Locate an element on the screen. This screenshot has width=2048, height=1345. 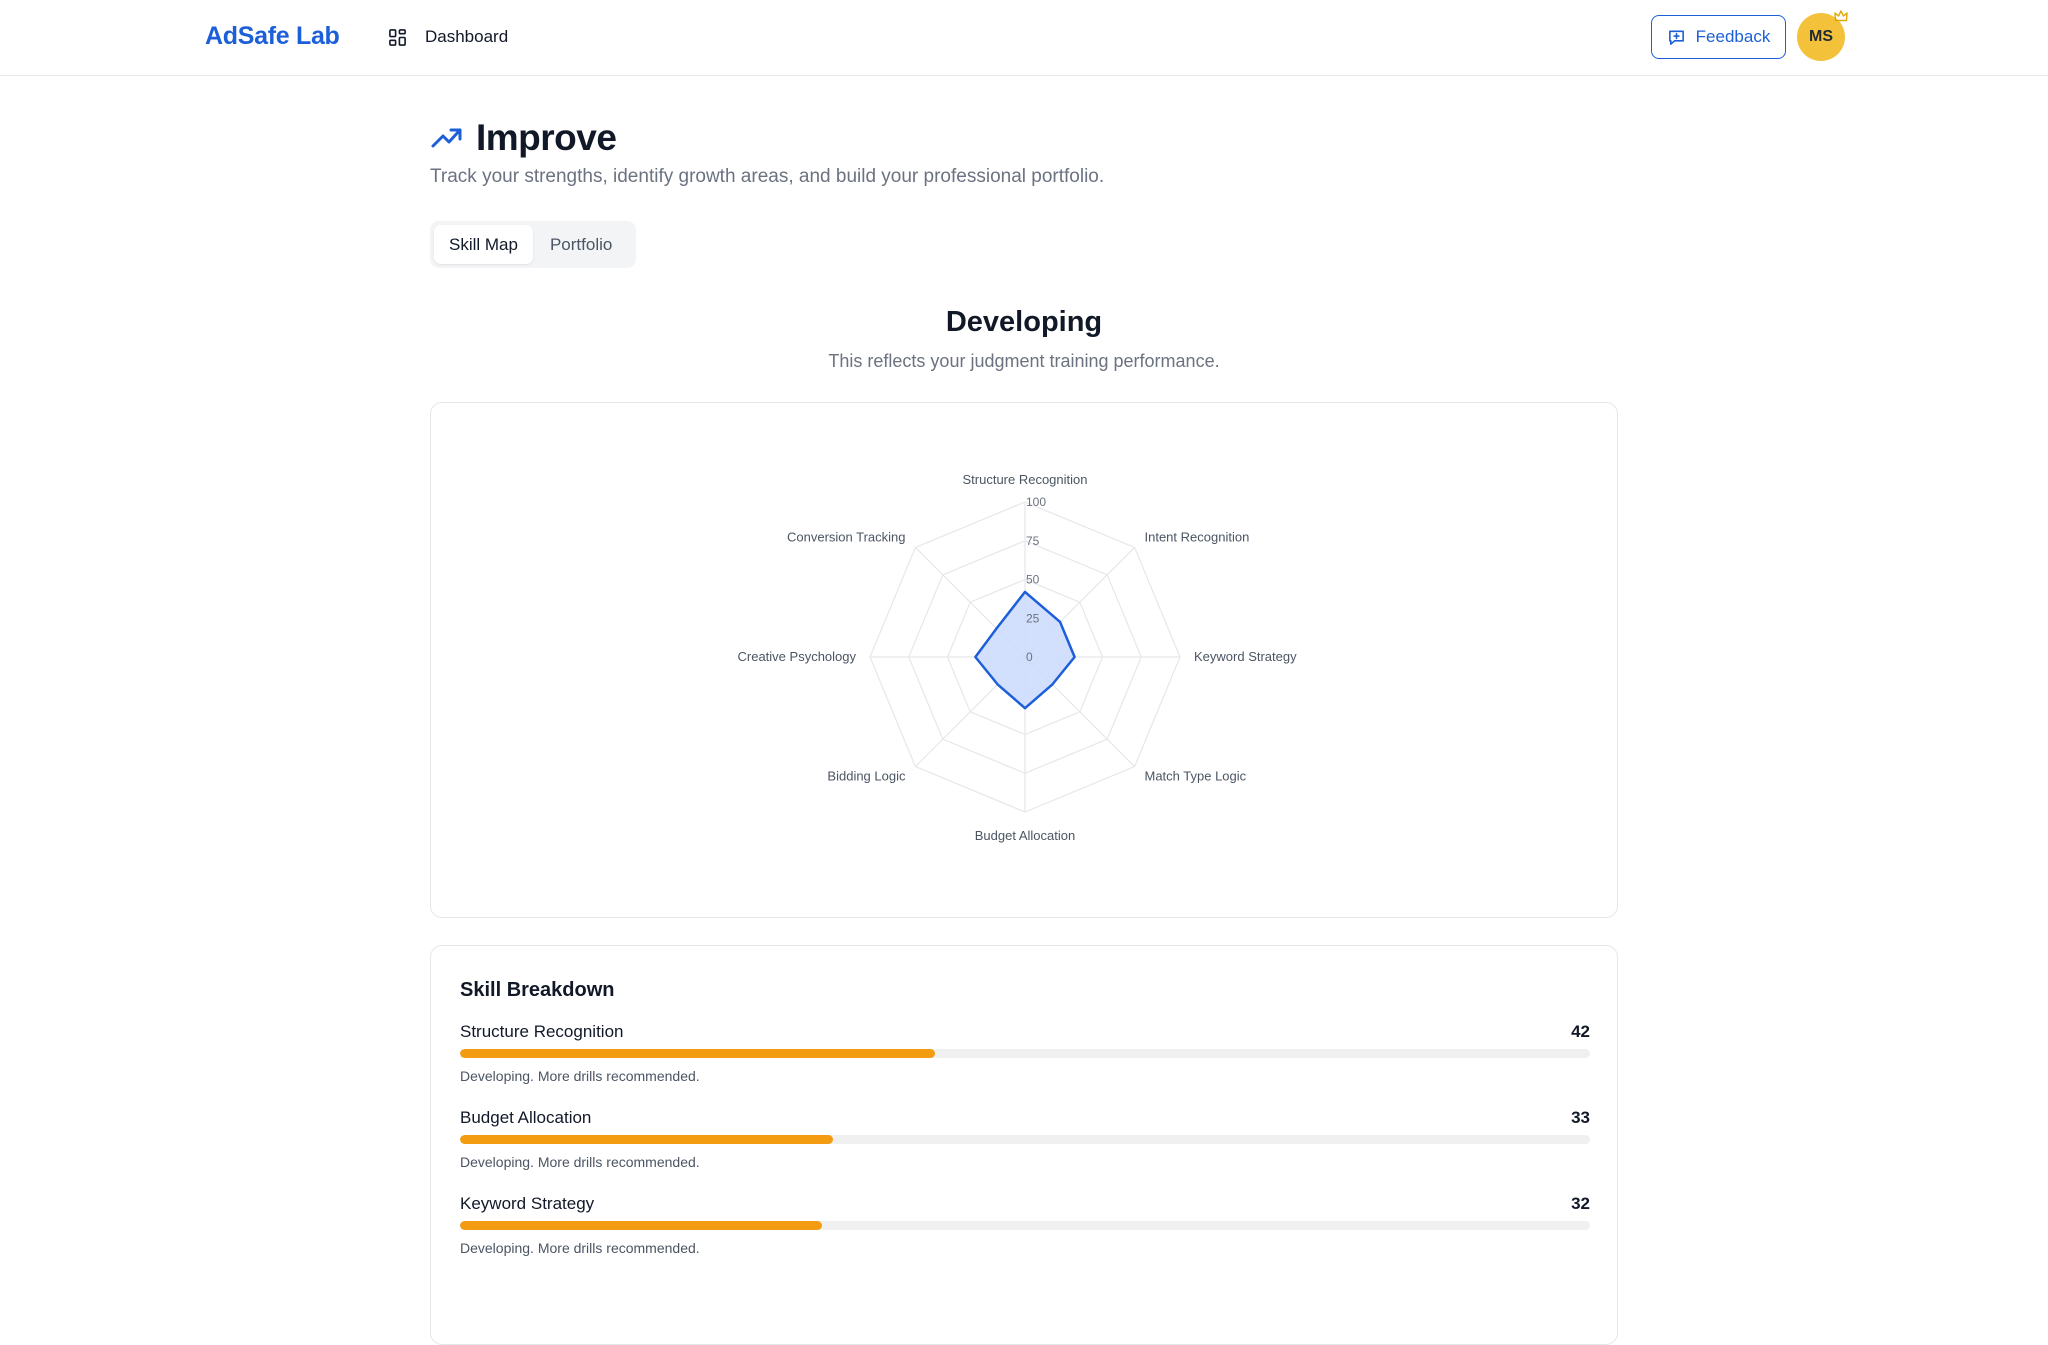
skill-name: Budget Allocation is located at coordinates (526, 1117).